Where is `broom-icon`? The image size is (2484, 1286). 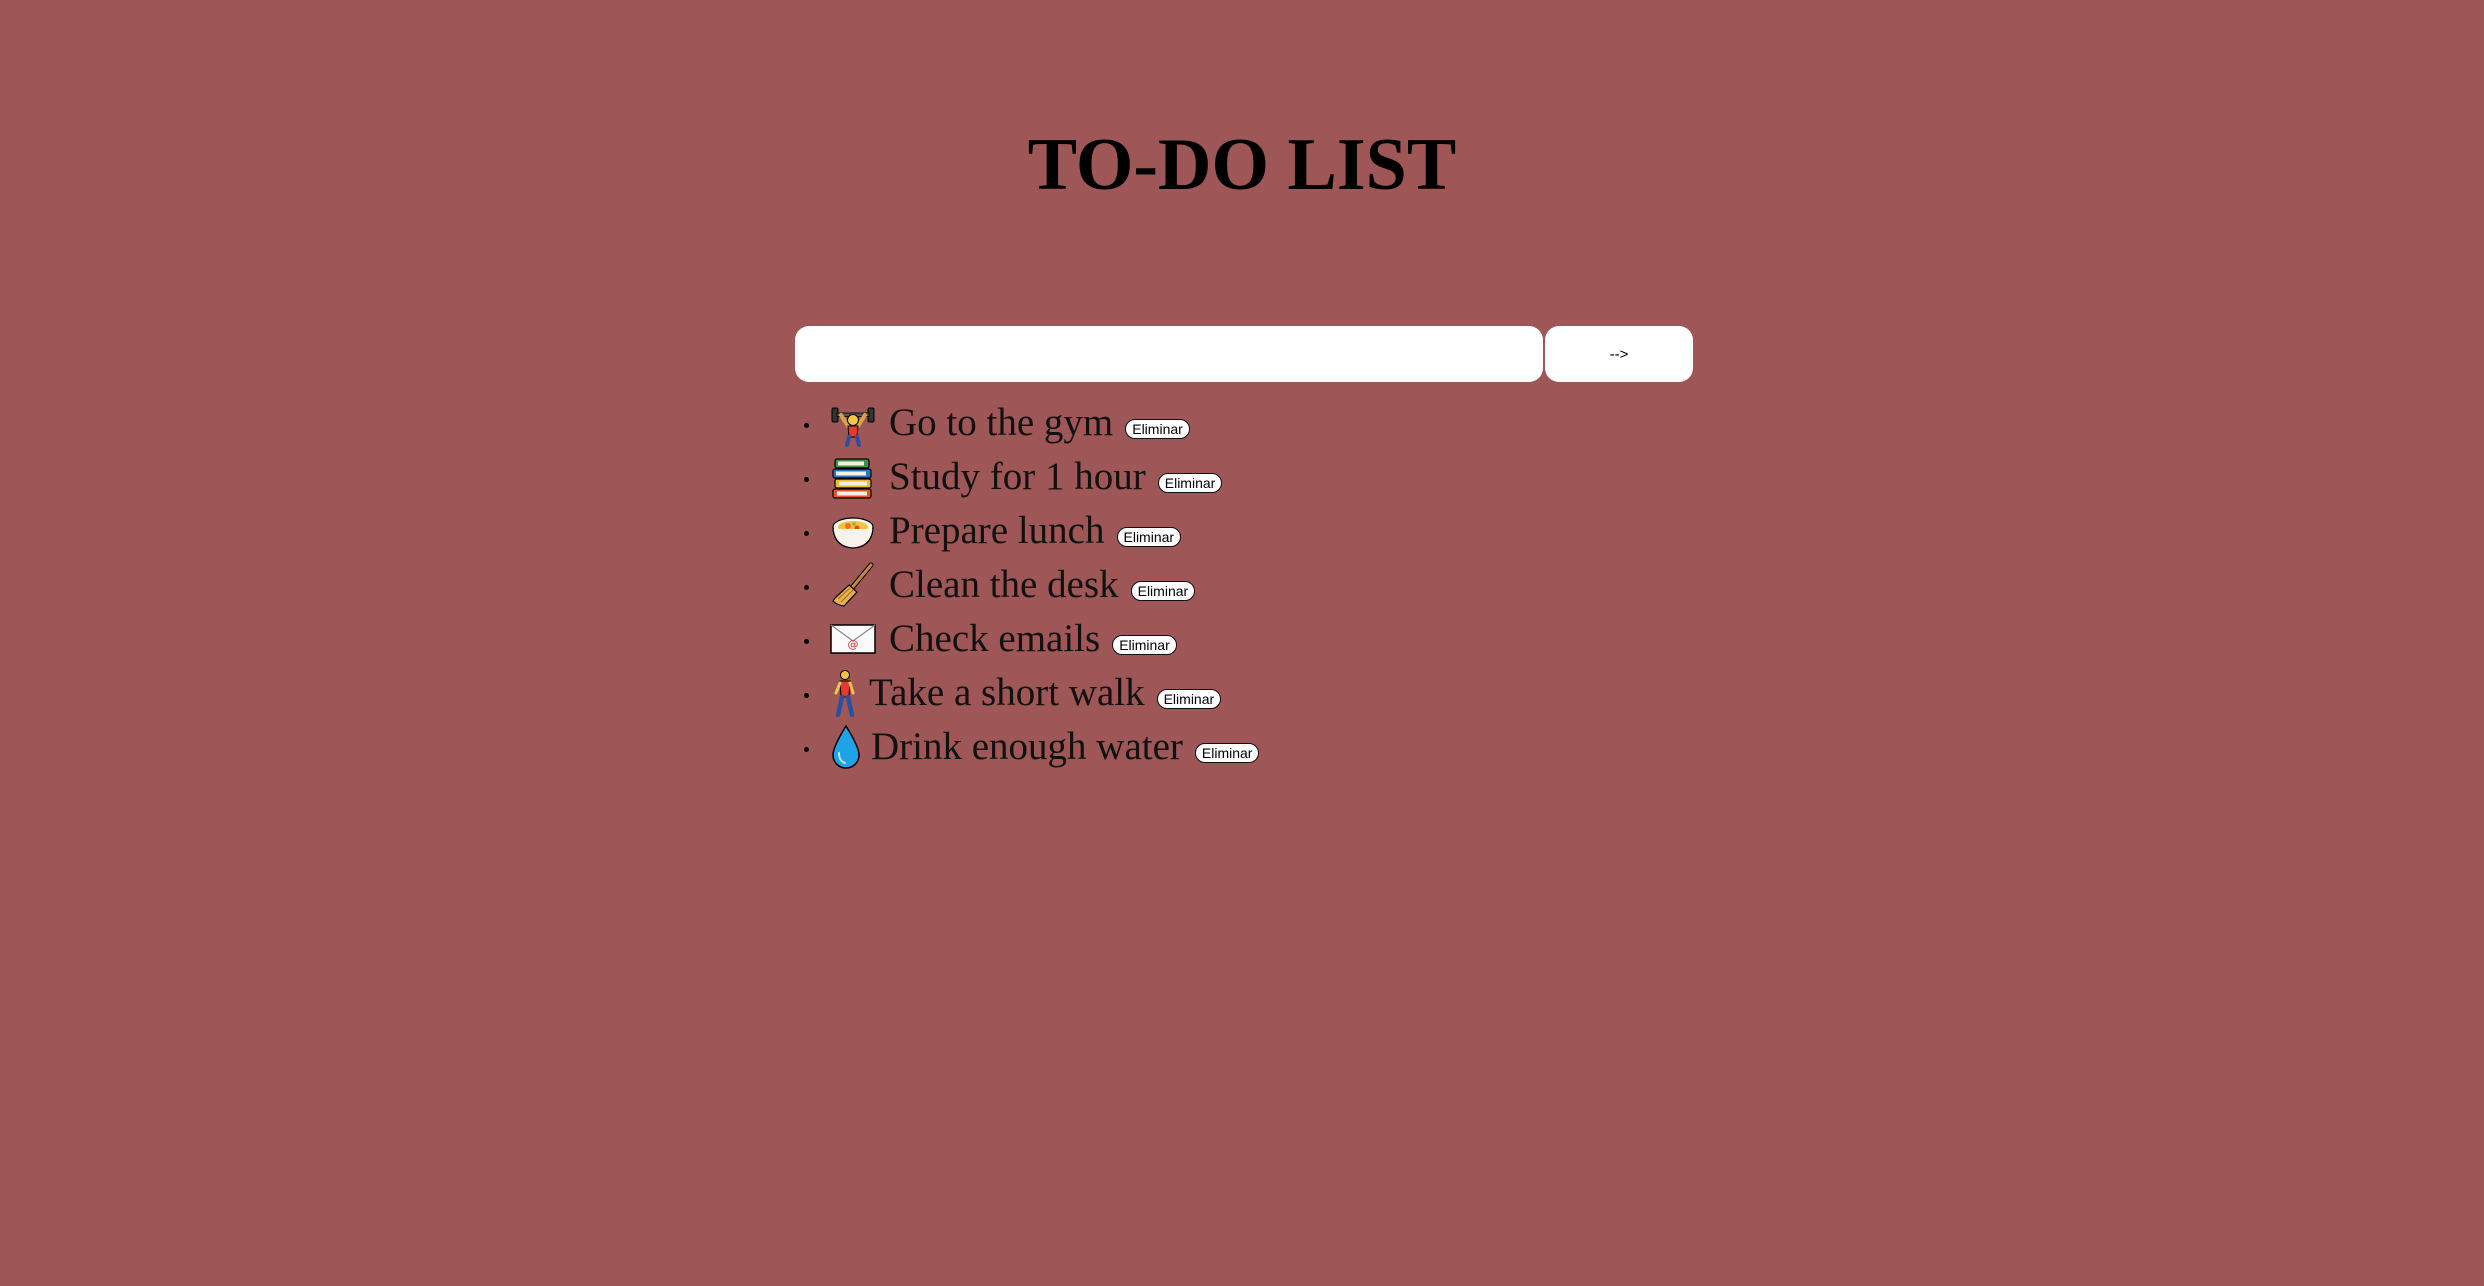 broom-icon is located at coordinates (853, 585).